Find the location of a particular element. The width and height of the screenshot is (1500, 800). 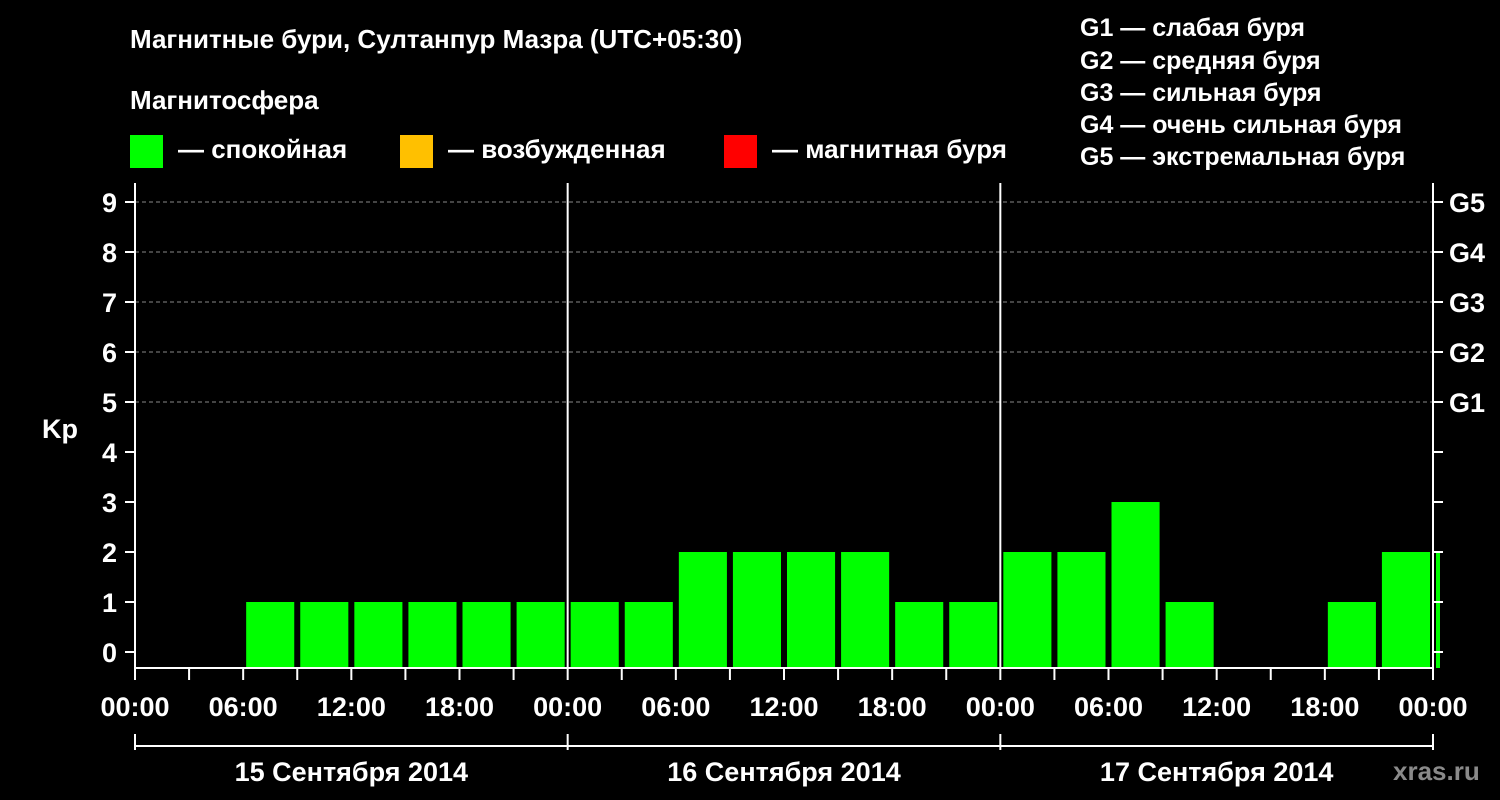

day-label: 15 Сентября 2014 is located at coordinates (351, 772).